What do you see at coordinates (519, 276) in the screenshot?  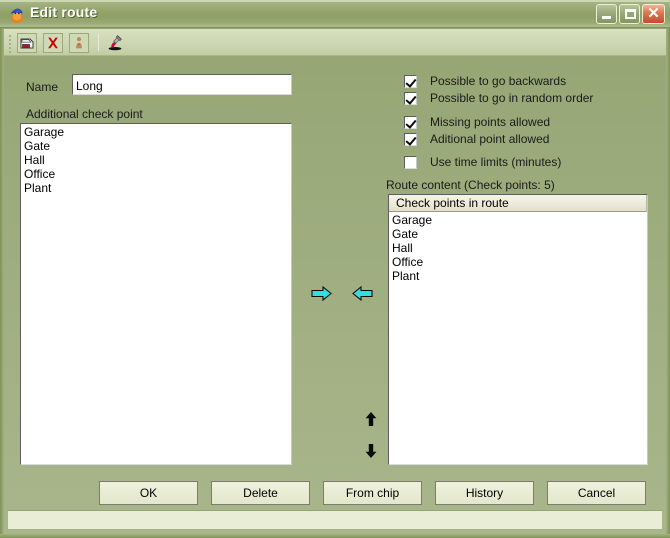 I see `route-list-item: Plant` at bounding box center [519, 276].